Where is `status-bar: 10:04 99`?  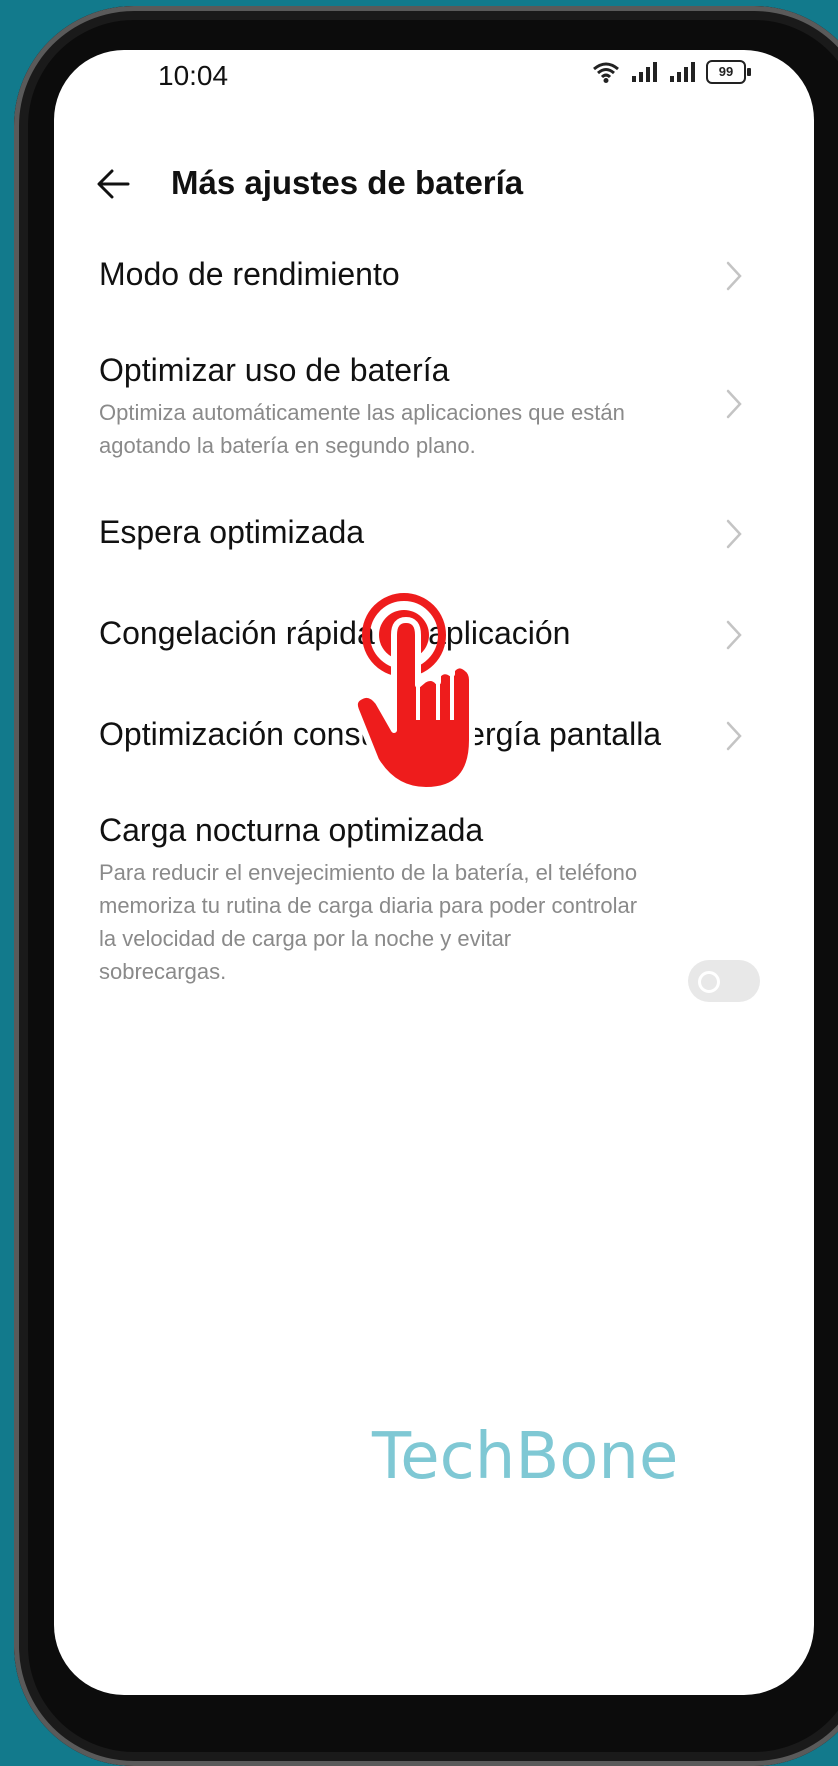 status-bar: 10:04 99 is located at coordinates (434, 80).